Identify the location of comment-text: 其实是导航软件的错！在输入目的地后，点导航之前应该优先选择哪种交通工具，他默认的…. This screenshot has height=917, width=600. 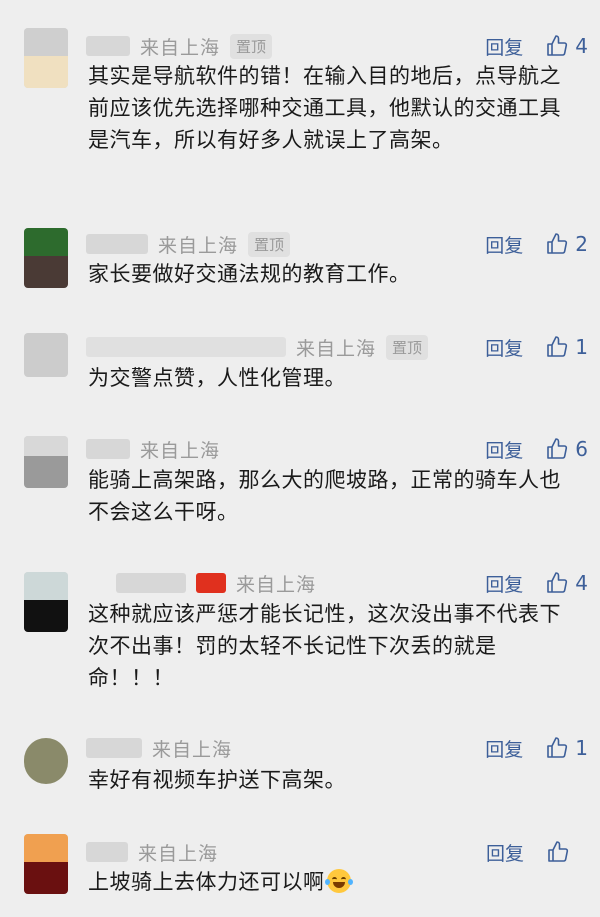
(324, 108).